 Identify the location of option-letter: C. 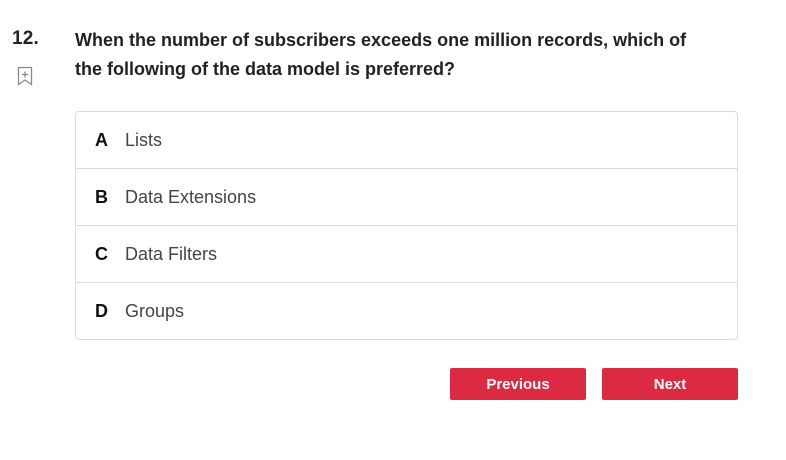
(101, 253).